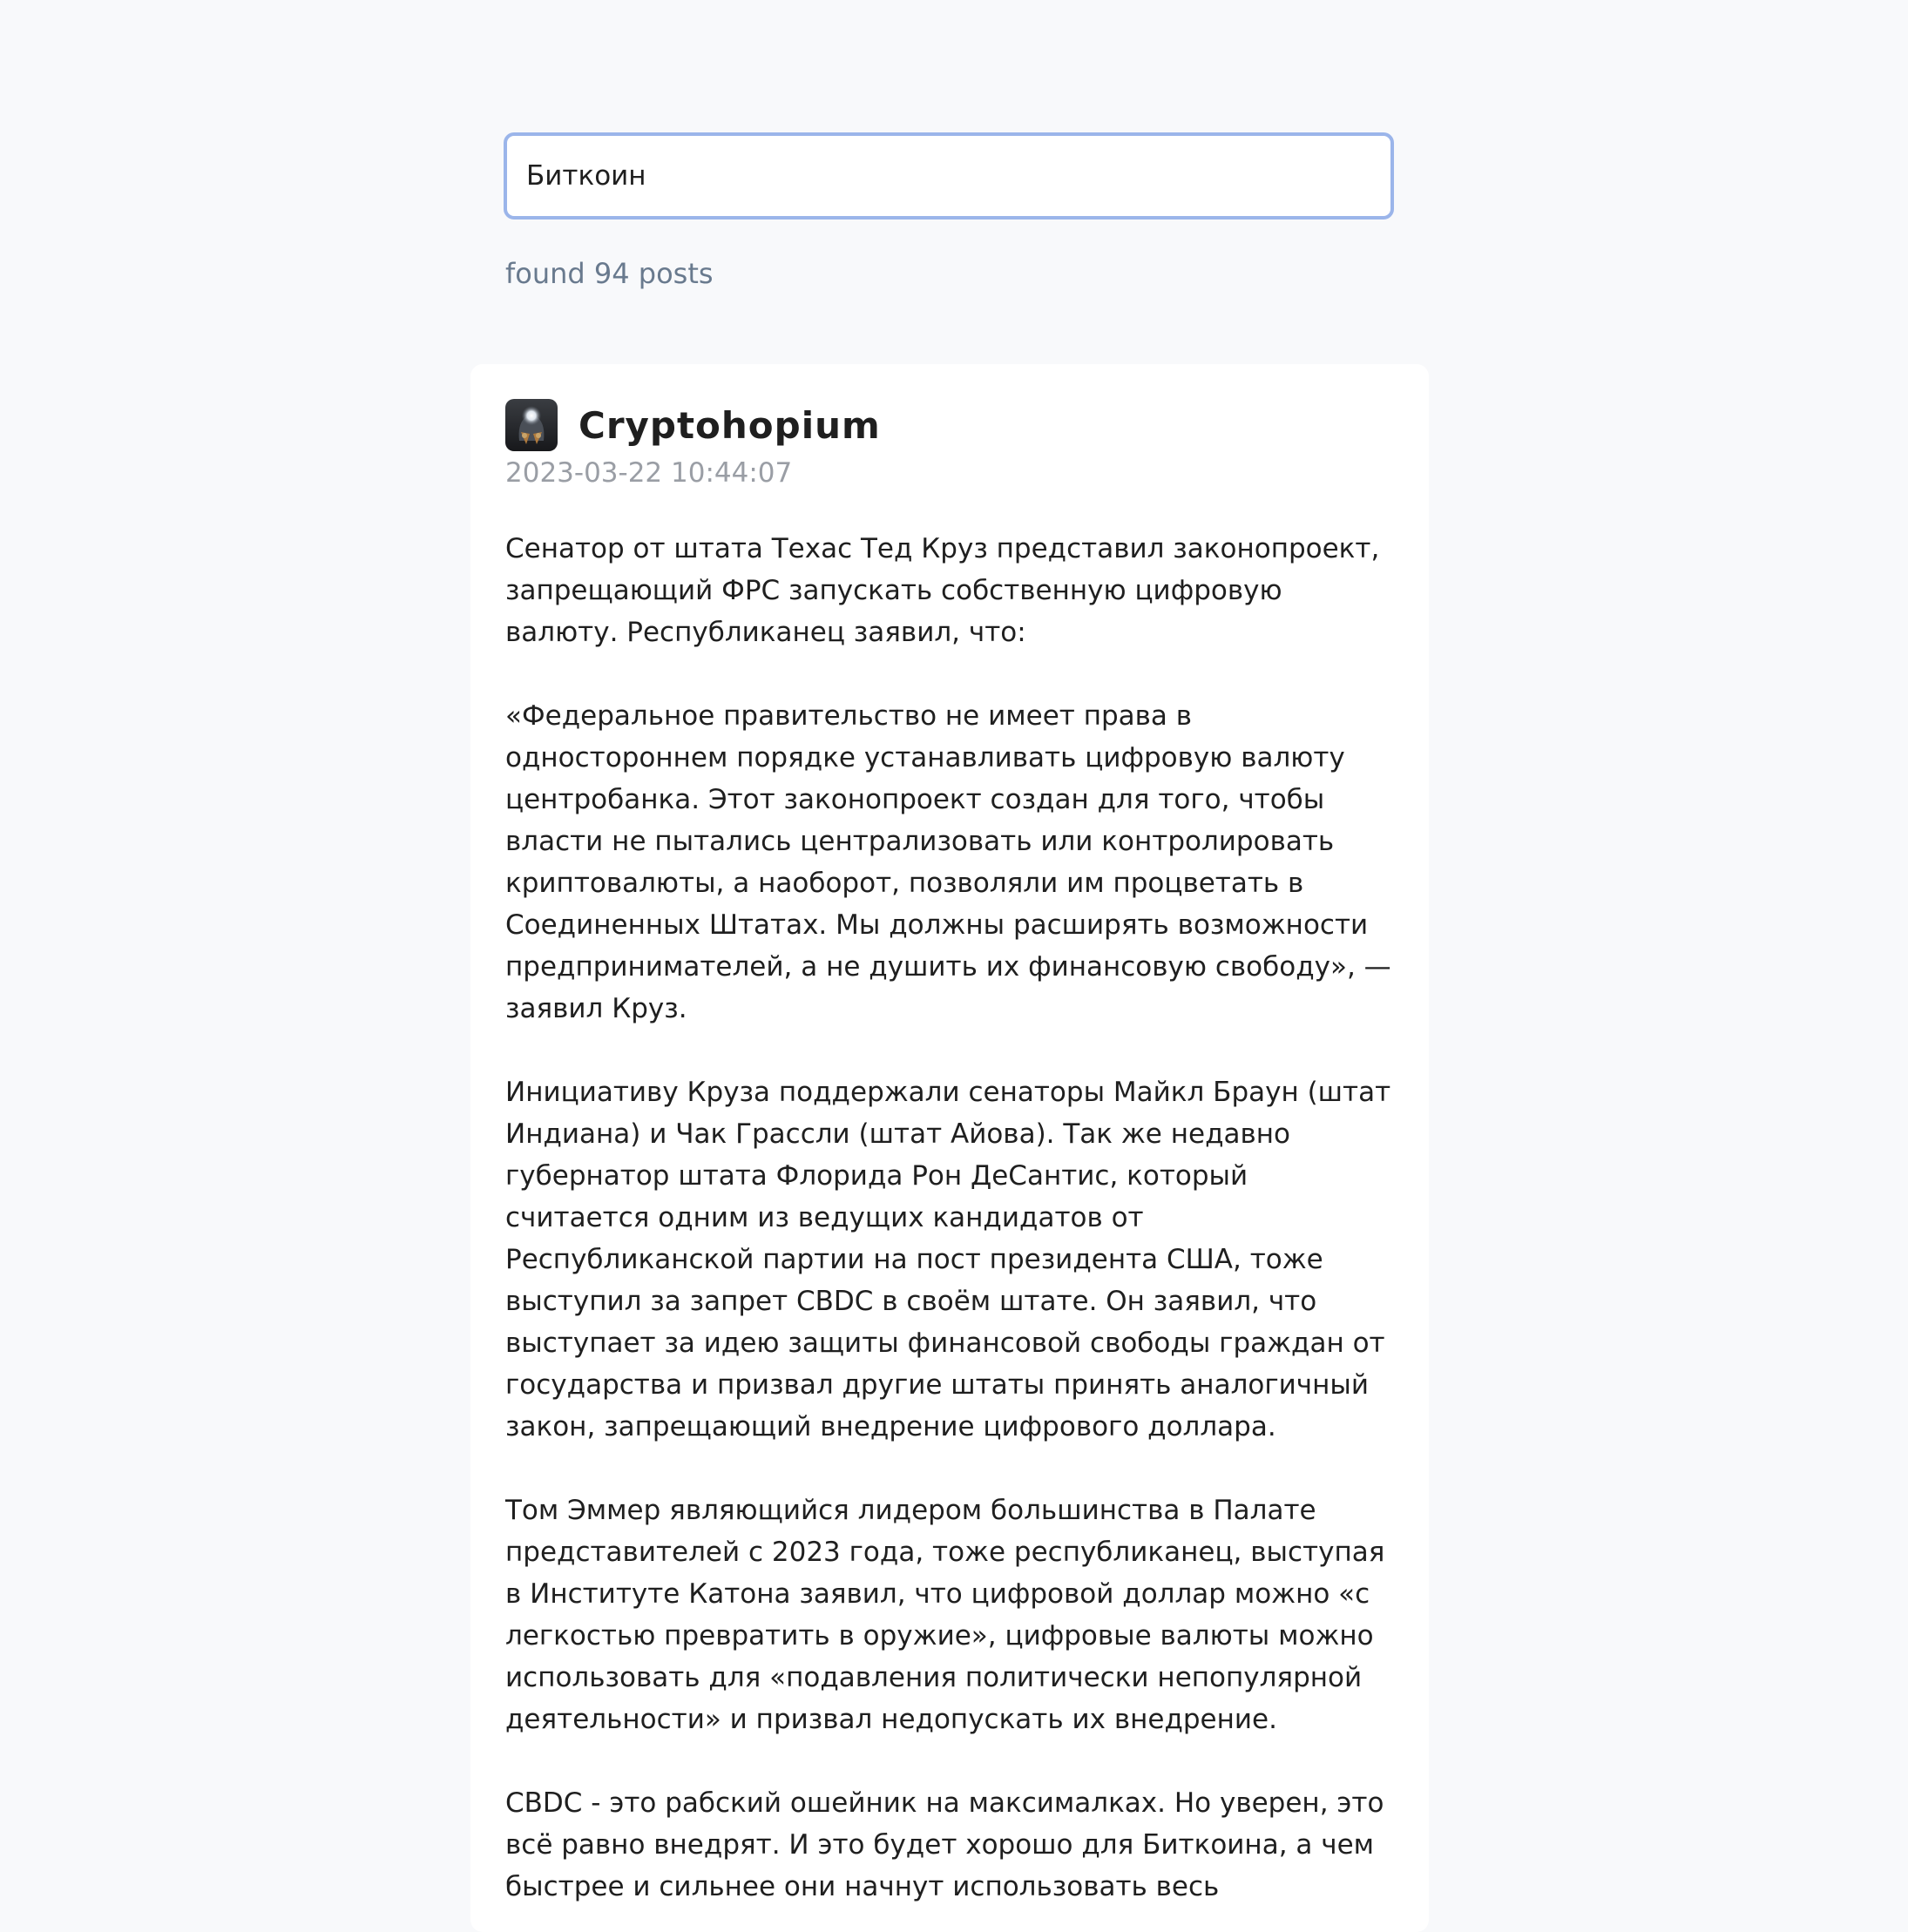 This screenshot has width=1908, height=1932. Describe the element at coordinates (532, 425) in the screenshot. I see `helmet-avatar-icon` at that location.